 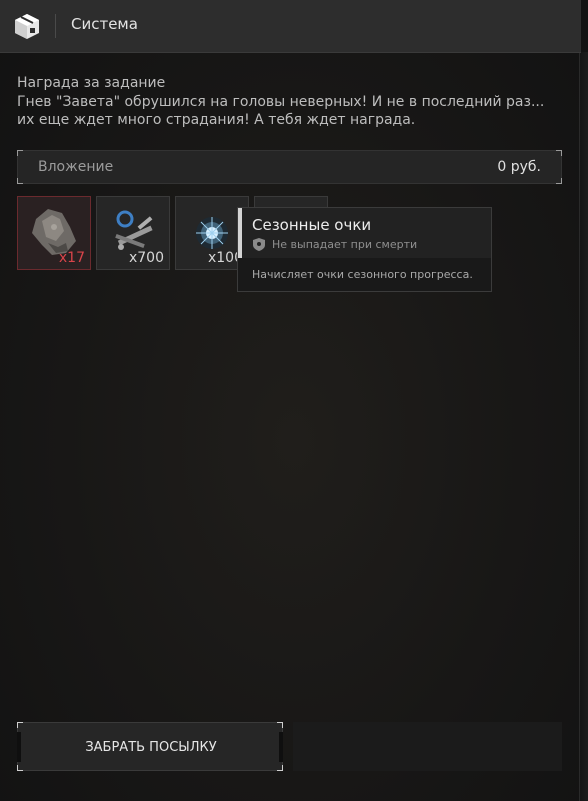 I want to click on title-separator, so click(x=55, y=26).